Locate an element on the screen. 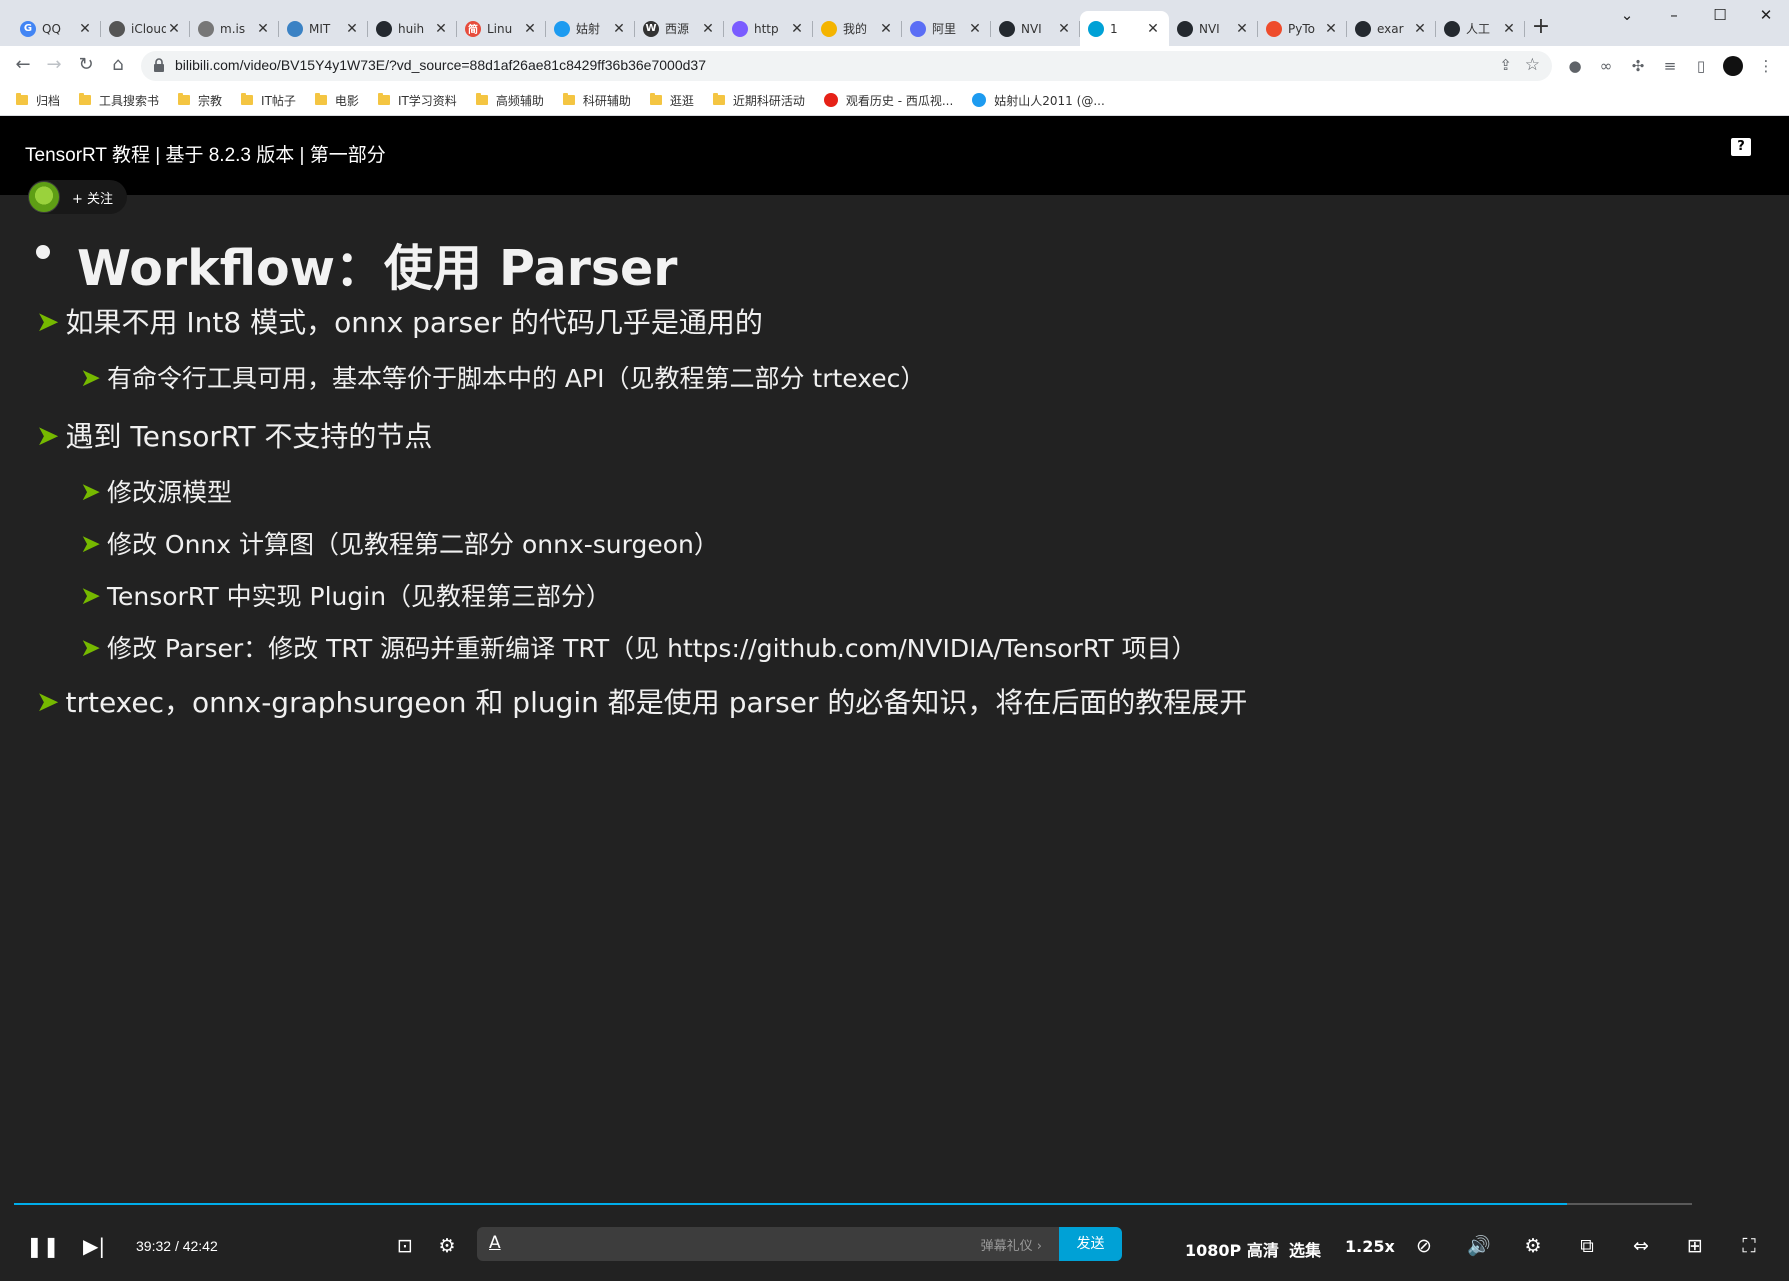 The width and height of the screenshot is (1789, 1281). tab: 阿里 ✕ is located at coordinates (946, 28).